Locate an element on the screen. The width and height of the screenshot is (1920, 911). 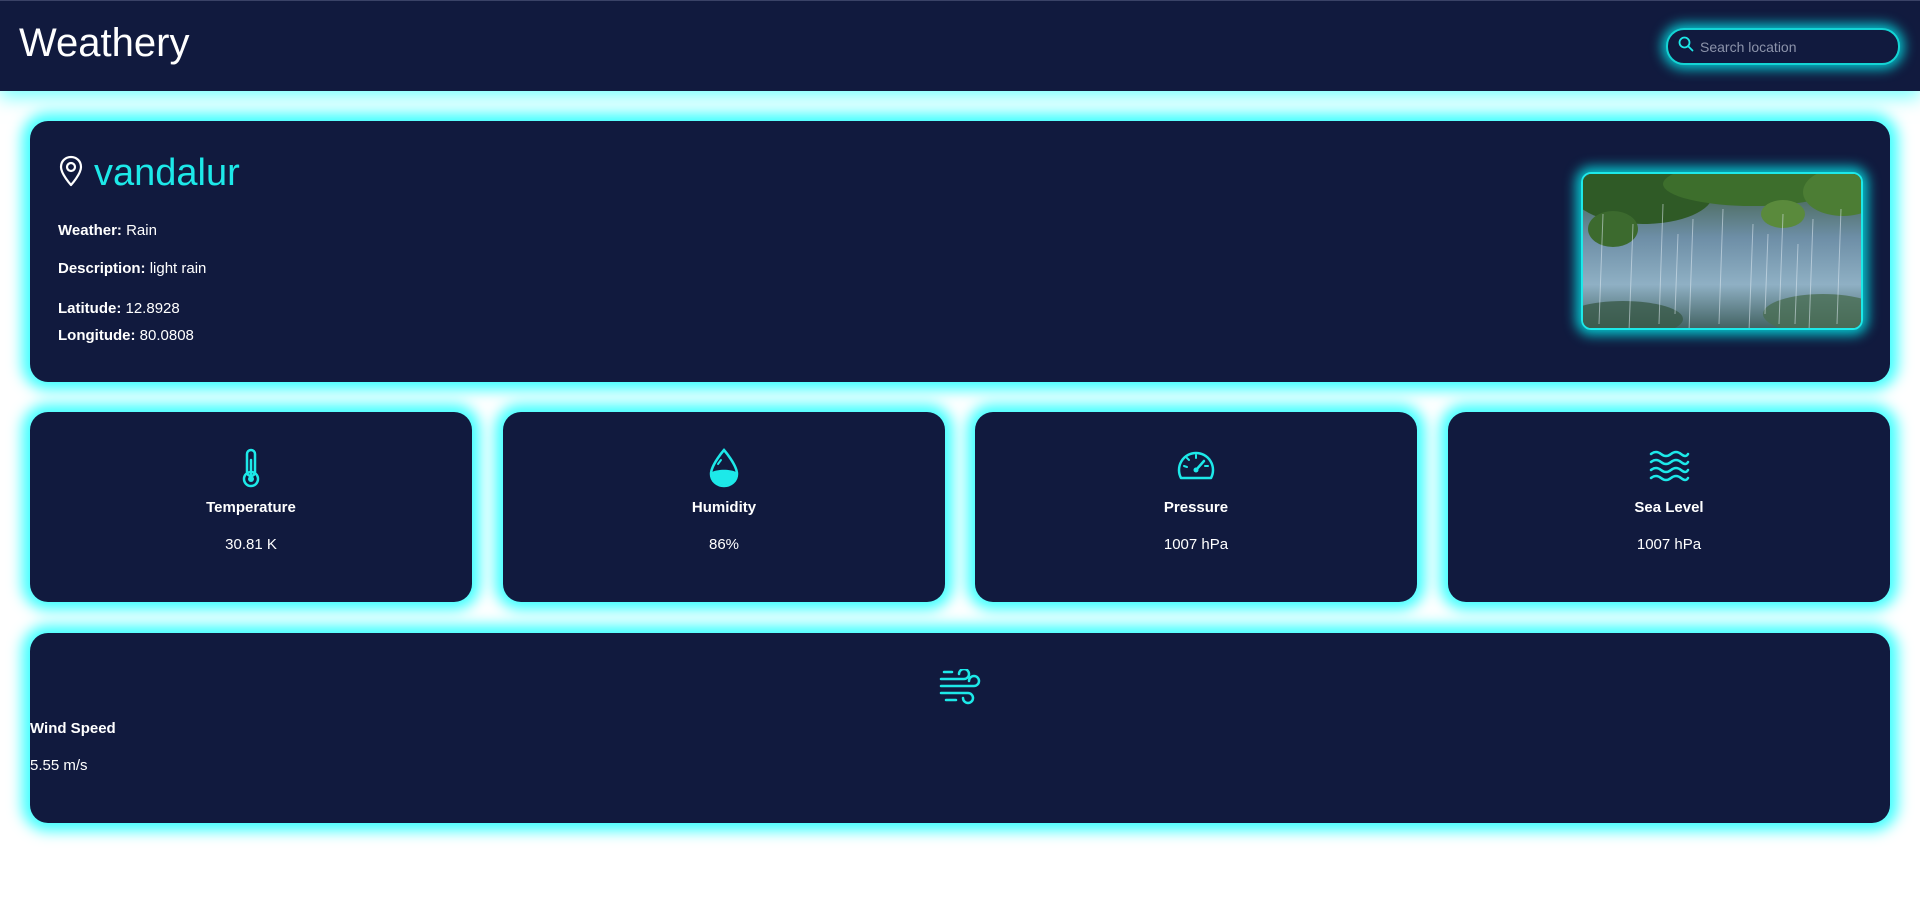
sea-level-title: Sea Level is located at coordinates (1669, 507).